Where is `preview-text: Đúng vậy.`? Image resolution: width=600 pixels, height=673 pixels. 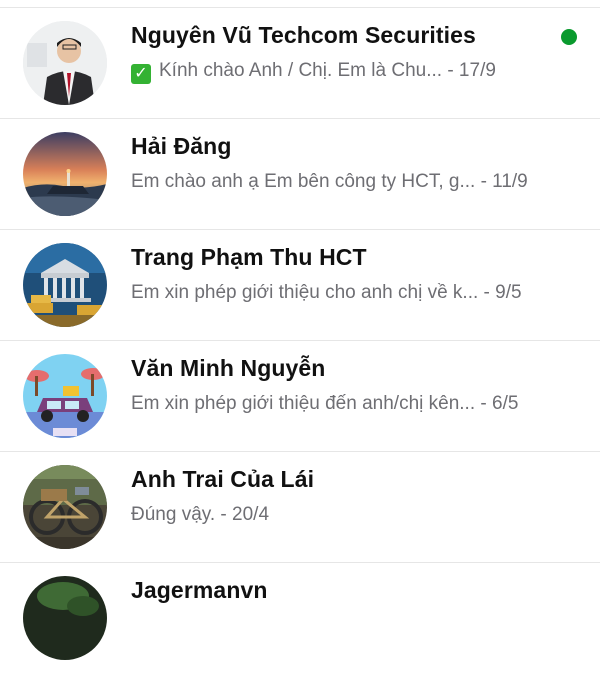 preview-text: Đúng vậy. is located at coordinates (173, 514).